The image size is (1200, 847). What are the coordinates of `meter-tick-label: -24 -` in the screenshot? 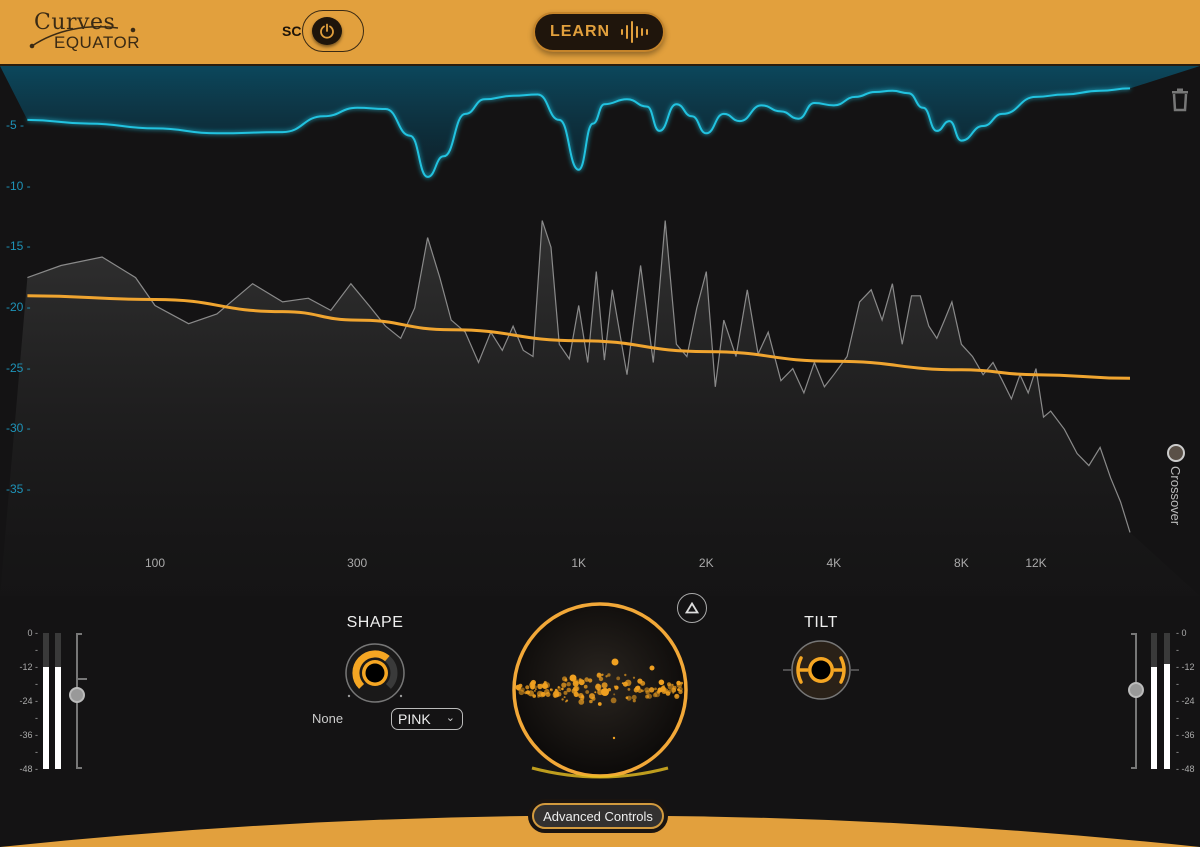 It's located at (28, 701).